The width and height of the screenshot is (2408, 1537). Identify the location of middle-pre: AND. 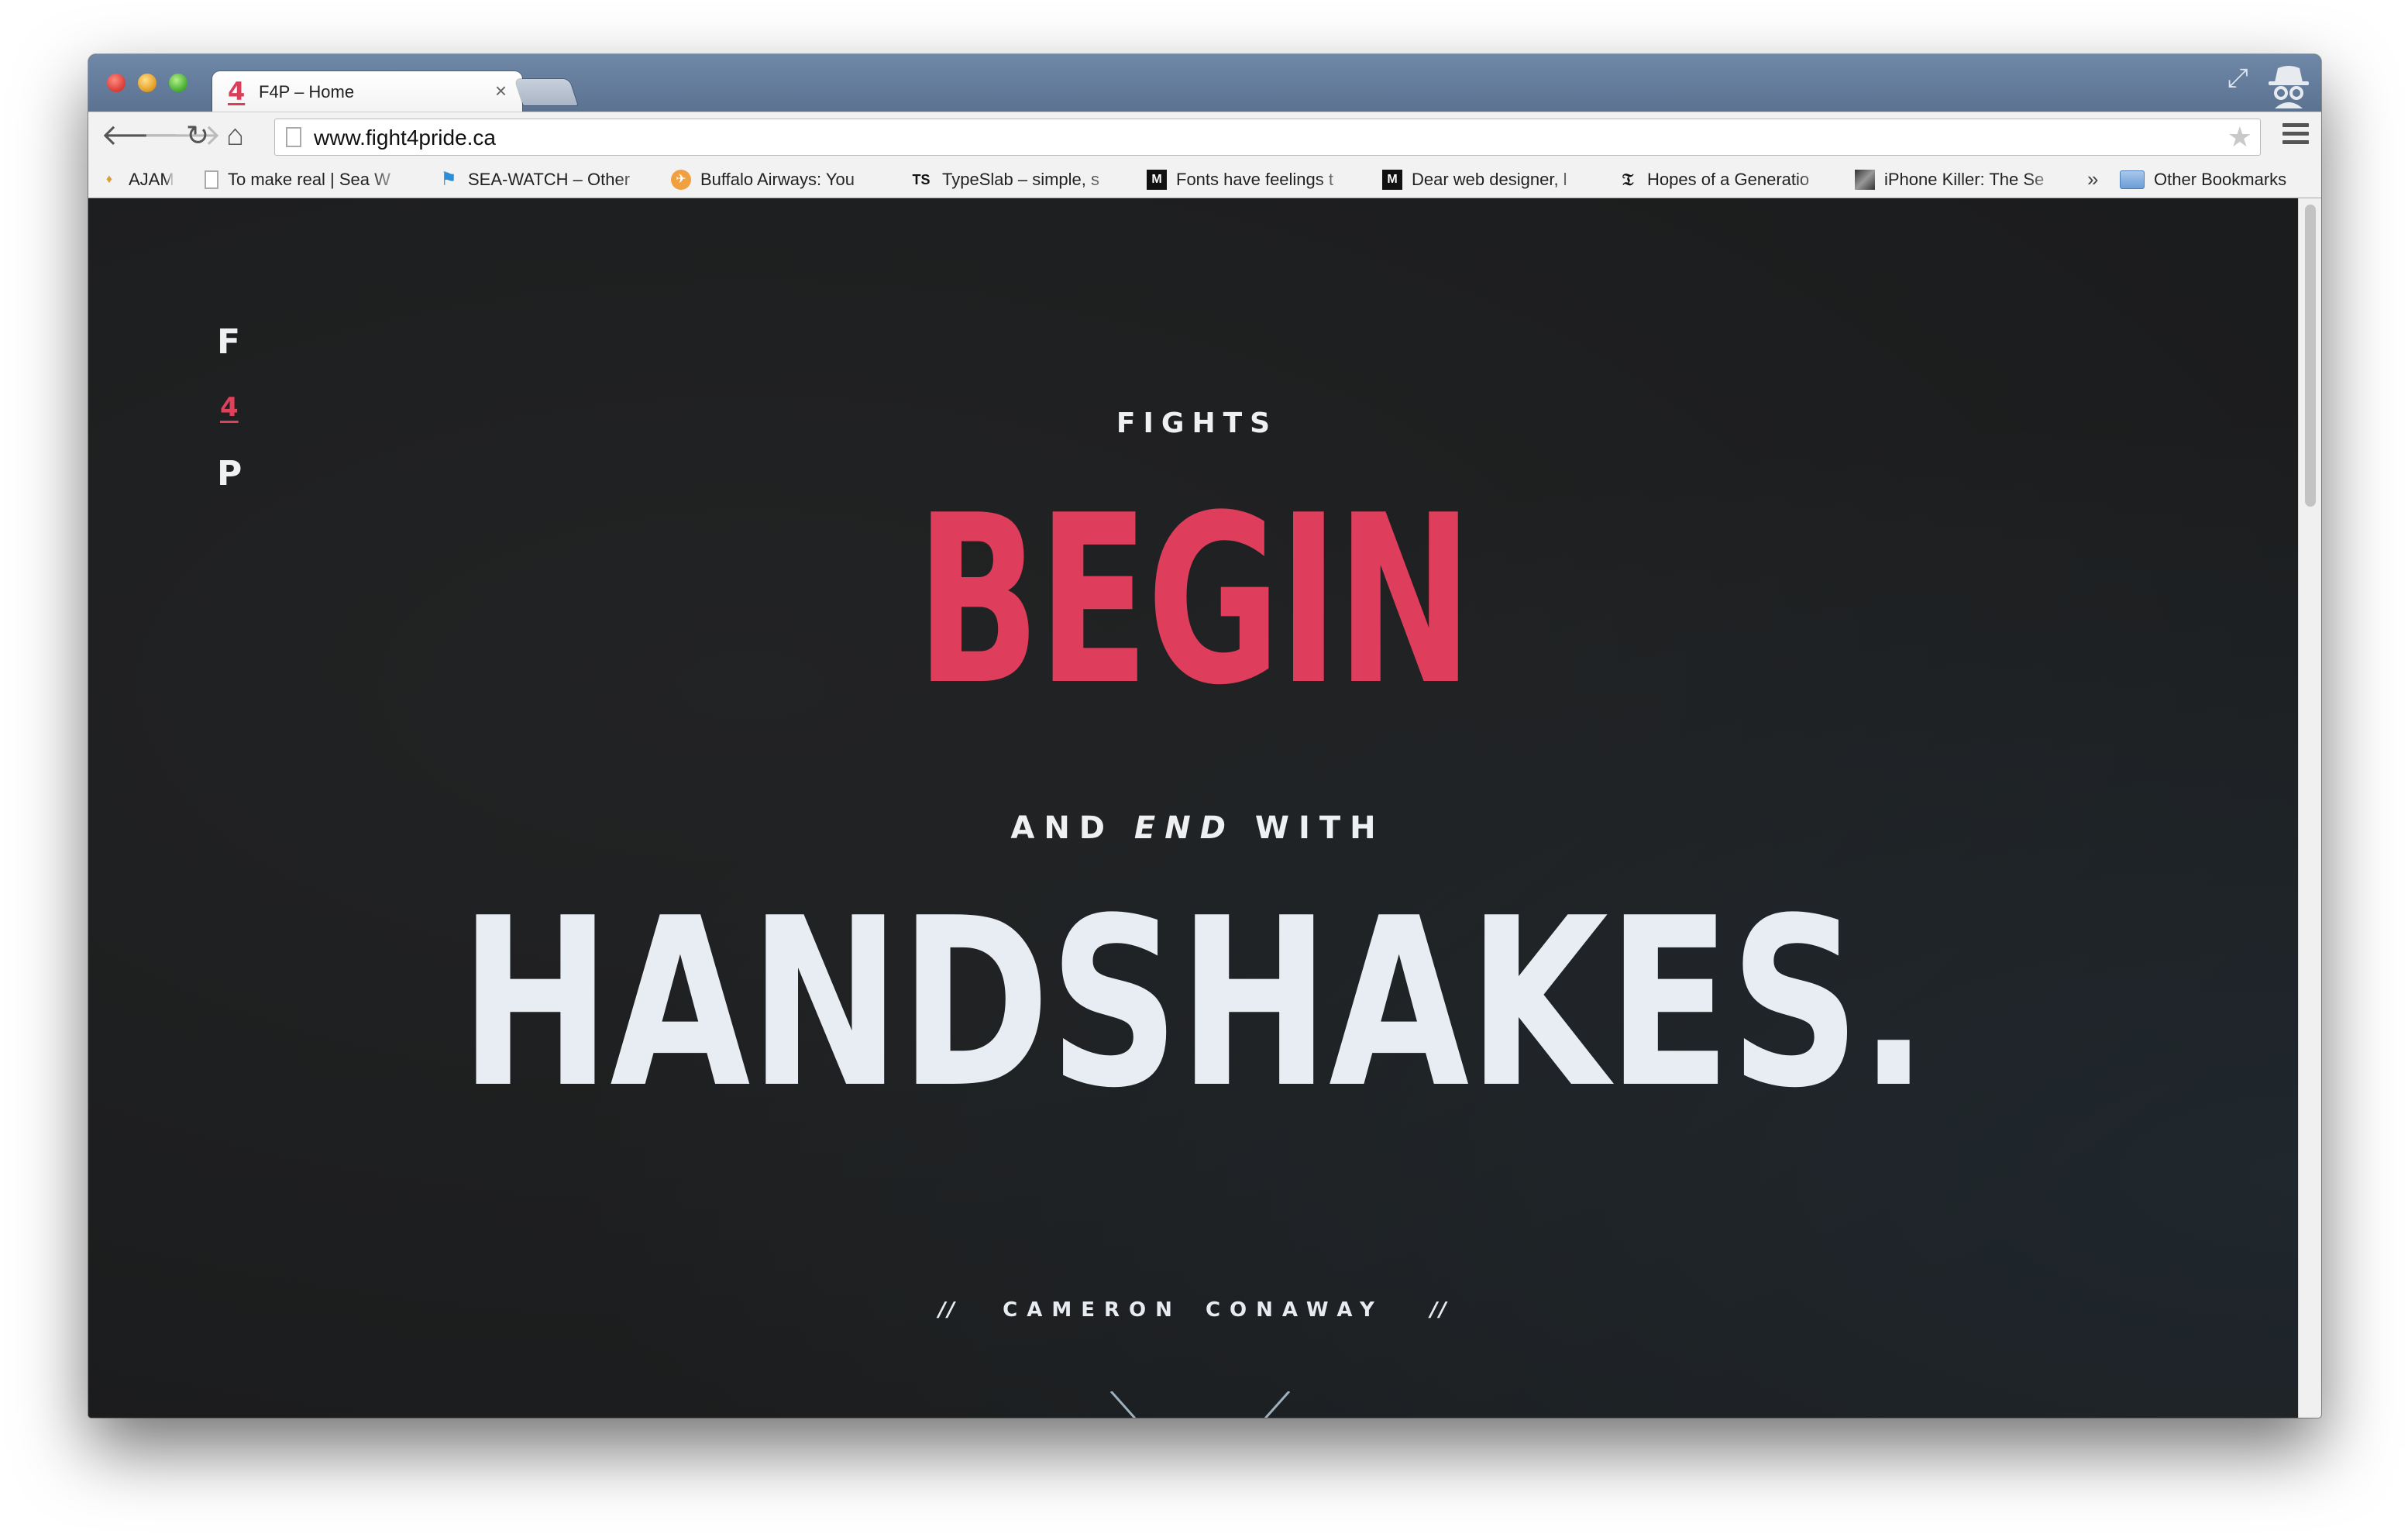
(1072, 828).